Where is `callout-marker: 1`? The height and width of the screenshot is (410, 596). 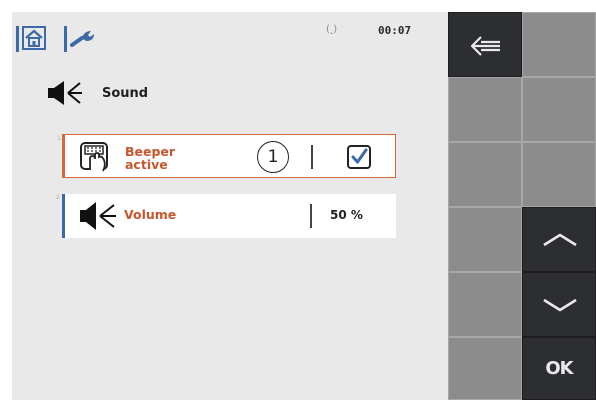 callout-marker: 1 is located at coordinates (273, 157).